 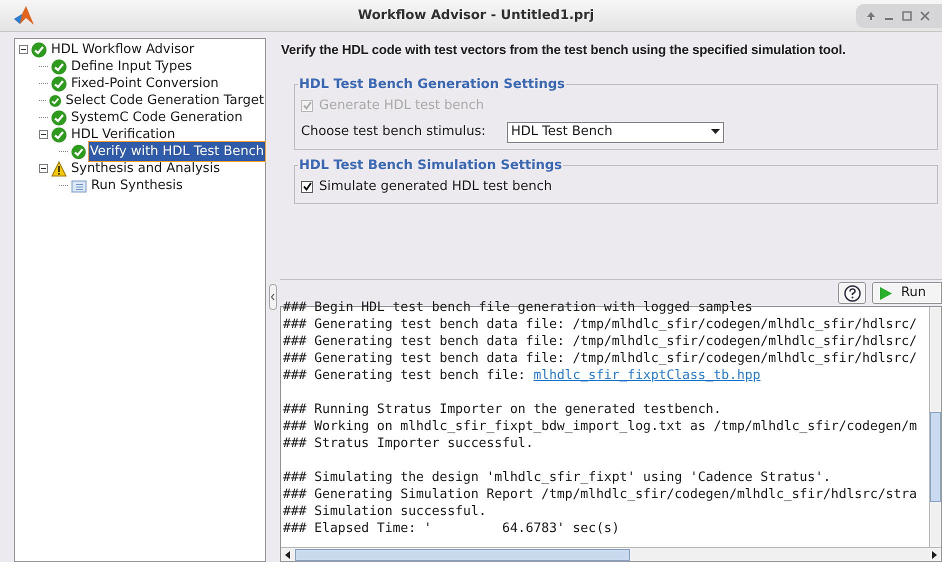 I want to click on shade-icon, so click(x=871, y=15).